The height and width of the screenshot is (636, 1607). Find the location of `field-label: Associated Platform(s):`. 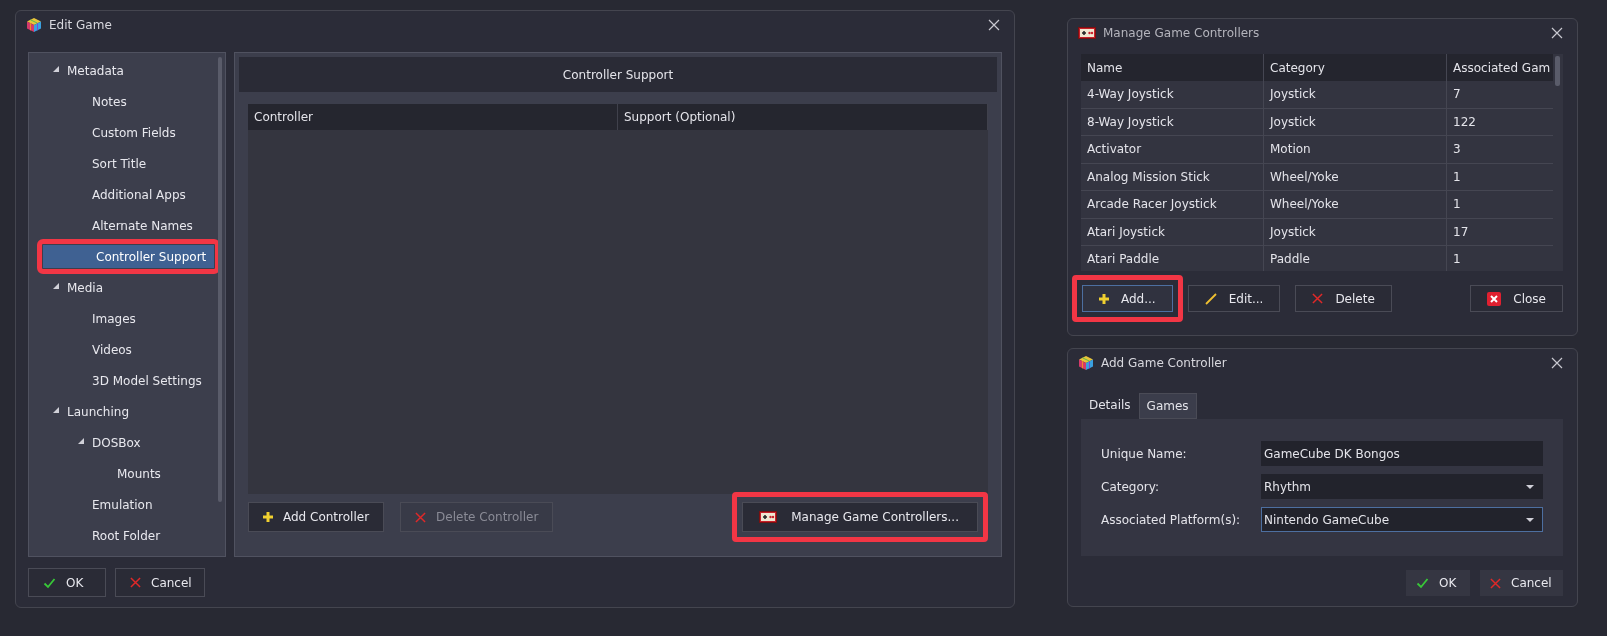

field-label: Associated Platform(s): is located at coordinates (1171, 519).